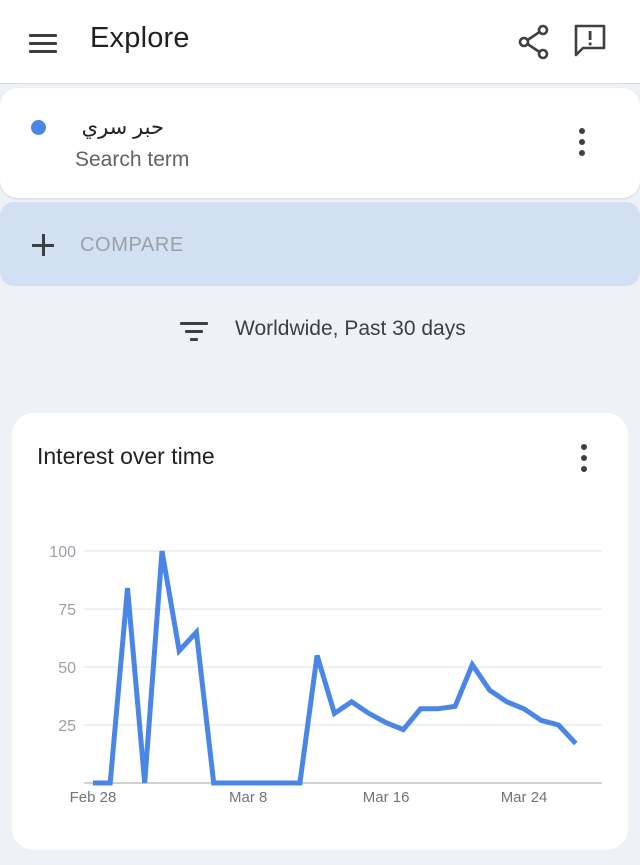 The image size is (640, 865). I want to click on x-tick-label: Mar 24, so click(524, 797).